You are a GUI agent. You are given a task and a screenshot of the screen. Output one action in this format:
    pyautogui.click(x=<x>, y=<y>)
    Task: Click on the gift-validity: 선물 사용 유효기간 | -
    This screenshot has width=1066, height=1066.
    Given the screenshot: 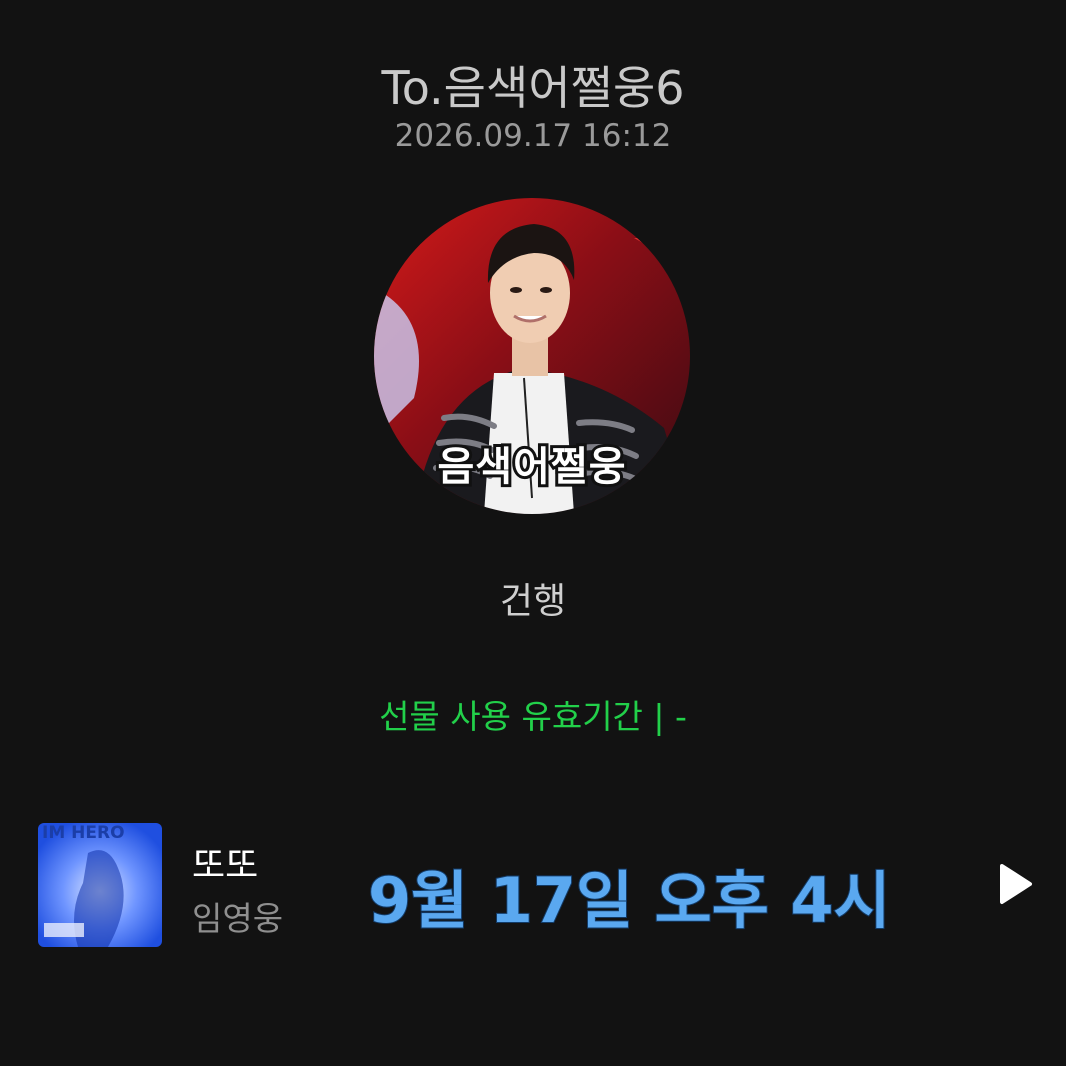 What is the action you would take?
    pyautogui.click(x=533, y=716)
    